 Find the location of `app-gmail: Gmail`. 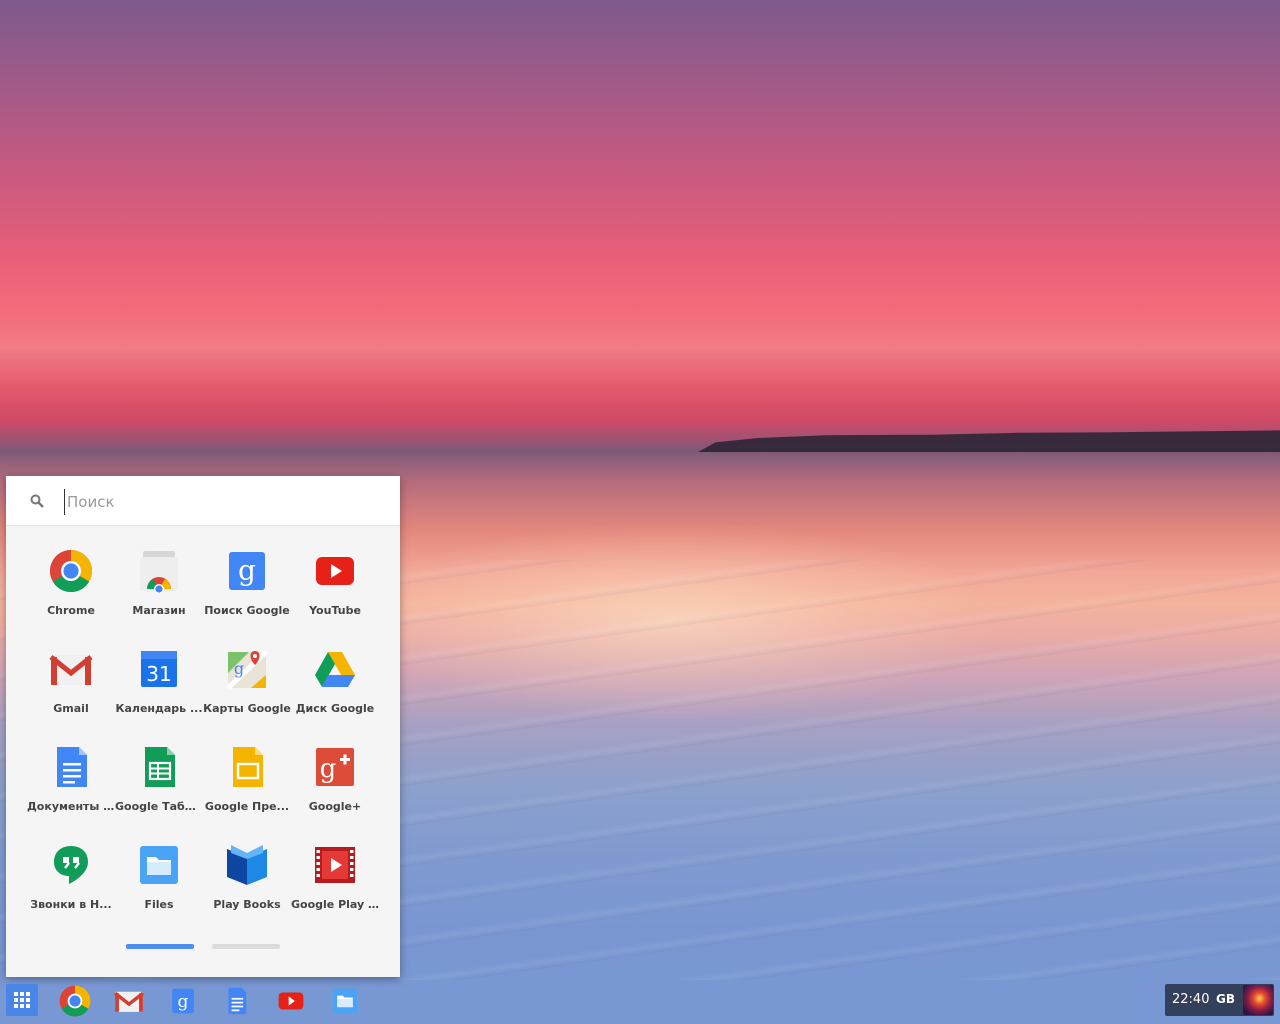

app-gmail: Gmail is located at coordinates (71, 692).